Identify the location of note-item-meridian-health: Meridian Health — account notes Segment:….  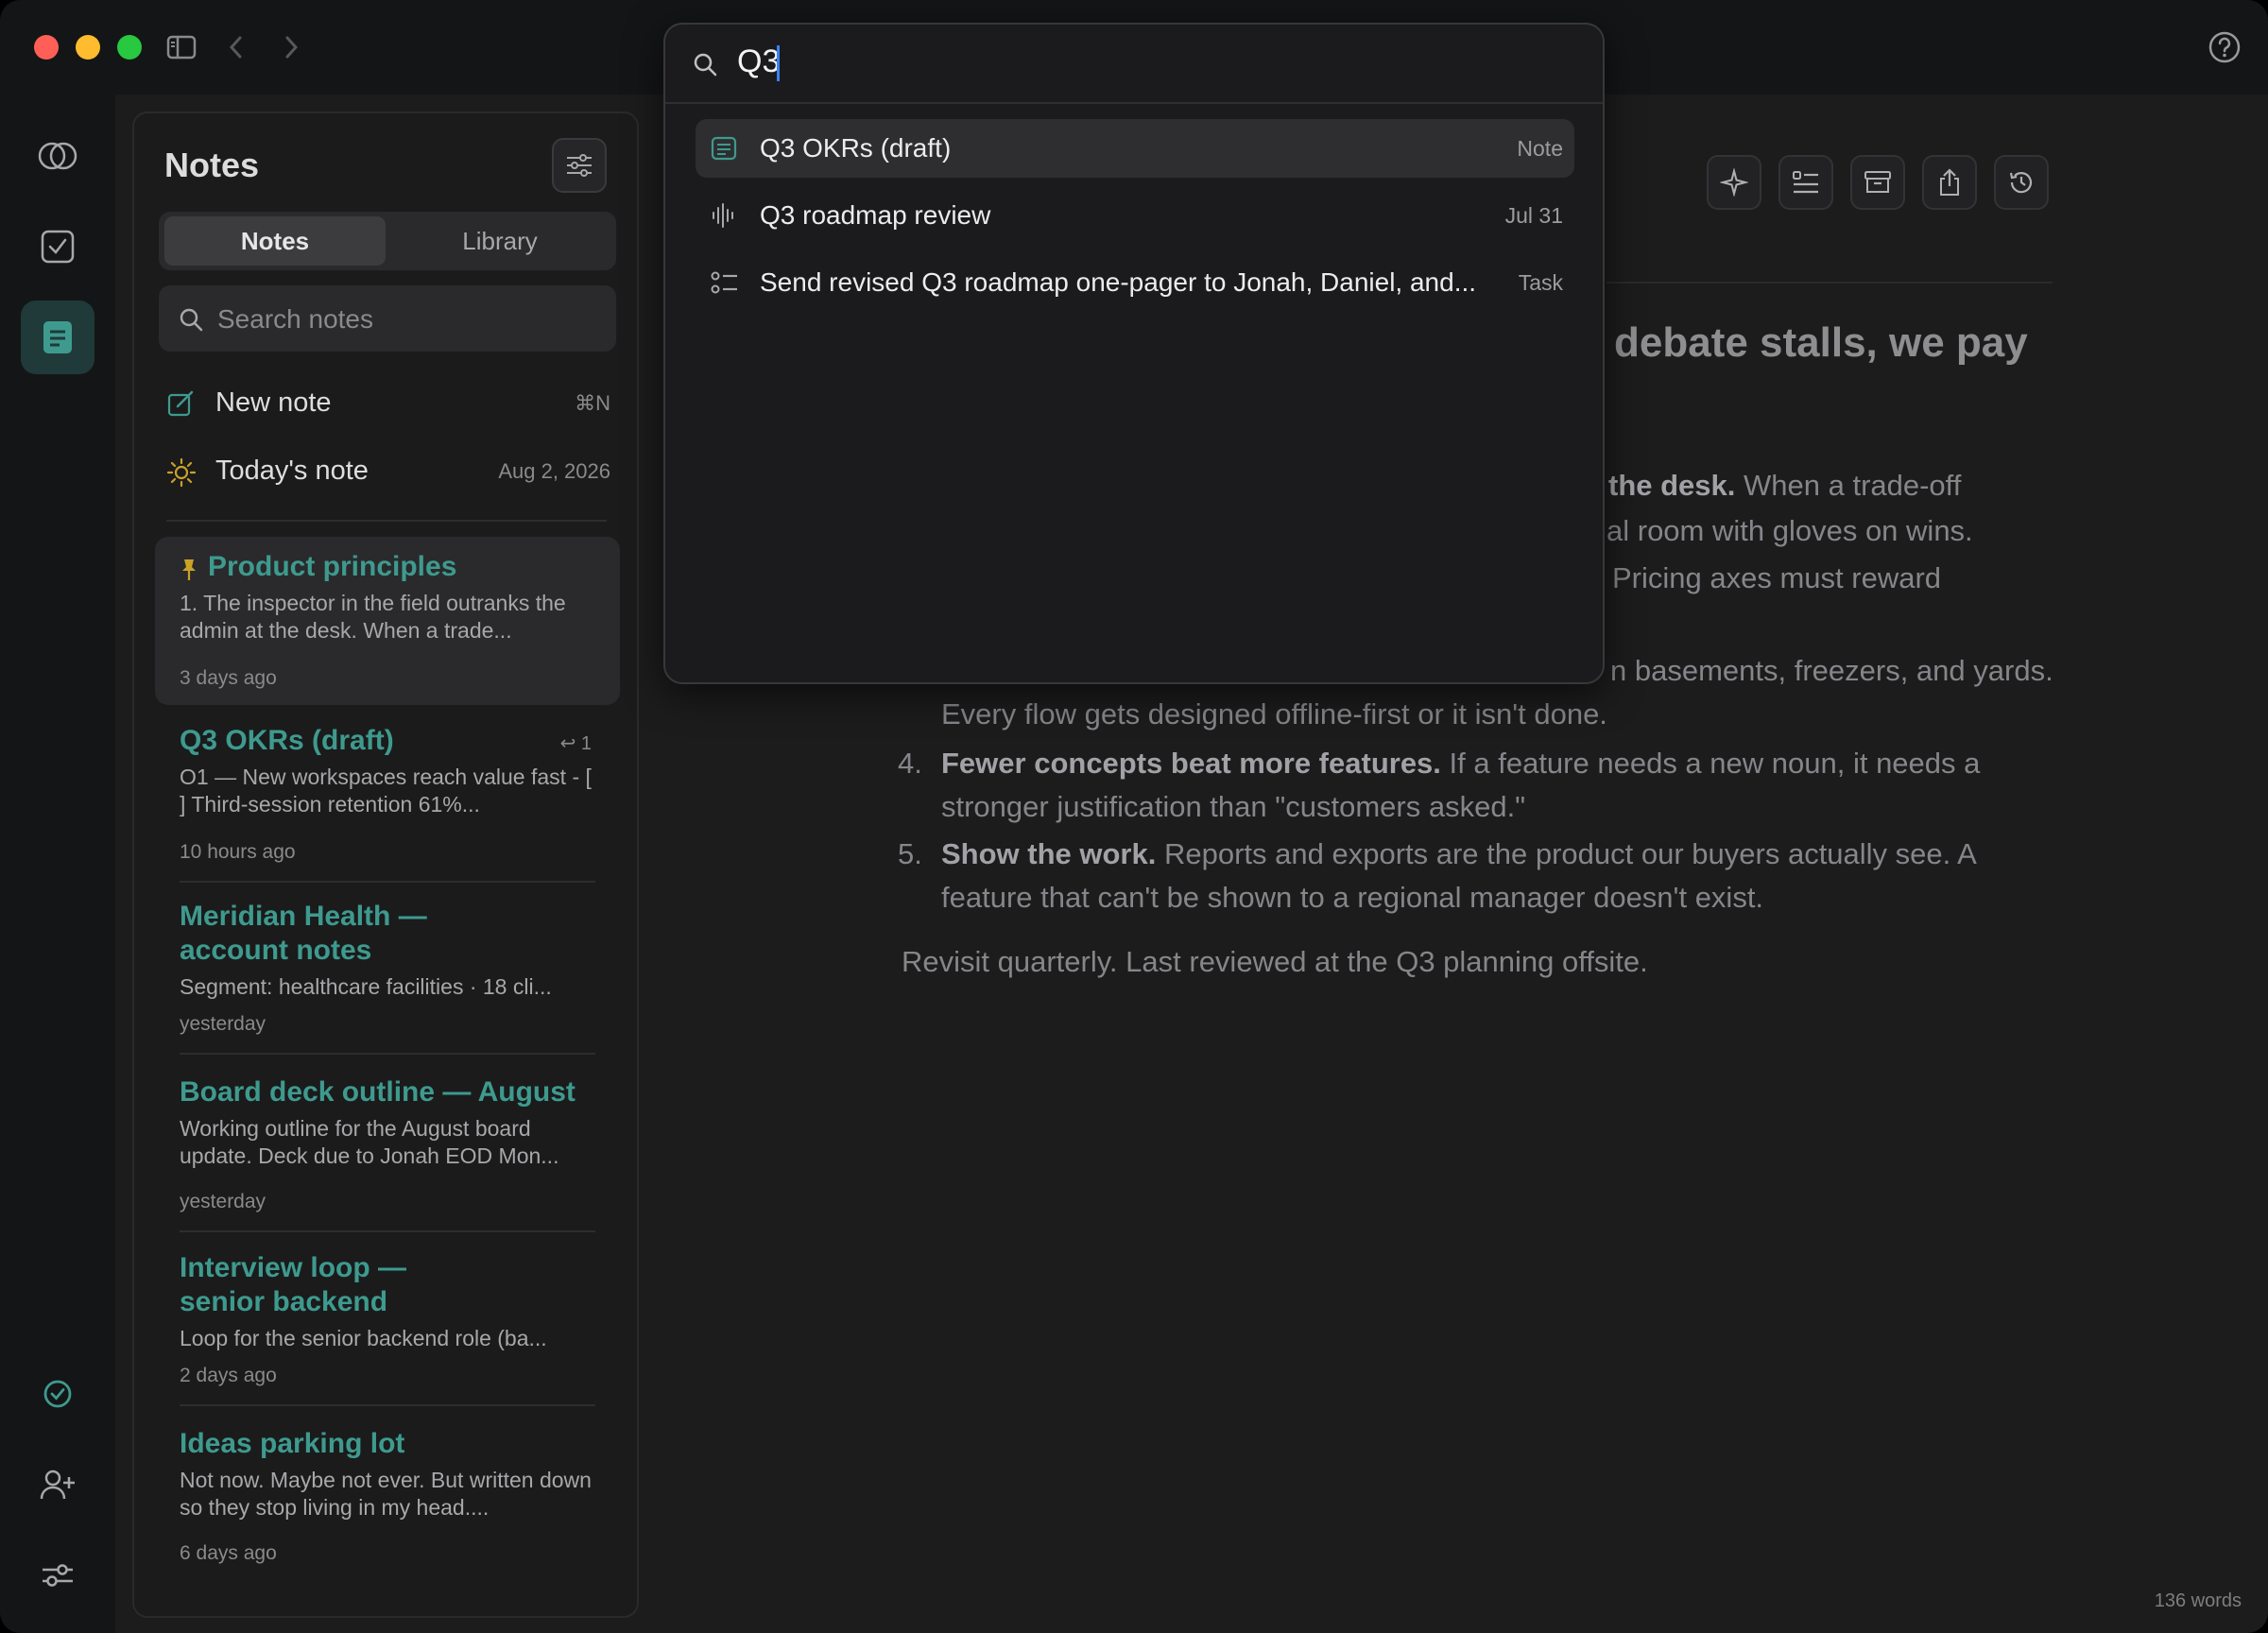
(387, 987).